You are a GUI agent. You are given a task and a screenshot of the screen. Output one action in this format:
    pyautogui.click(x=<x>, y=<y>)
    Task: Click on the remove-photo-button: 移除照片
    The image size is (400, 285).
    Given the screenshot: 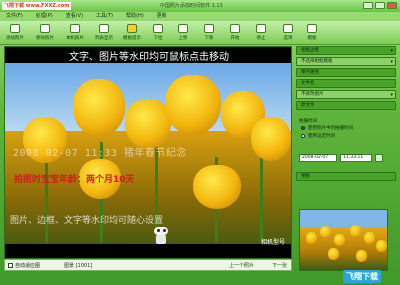 What is the action you would take?
    pyautogui.click(x=45, y=33)
    